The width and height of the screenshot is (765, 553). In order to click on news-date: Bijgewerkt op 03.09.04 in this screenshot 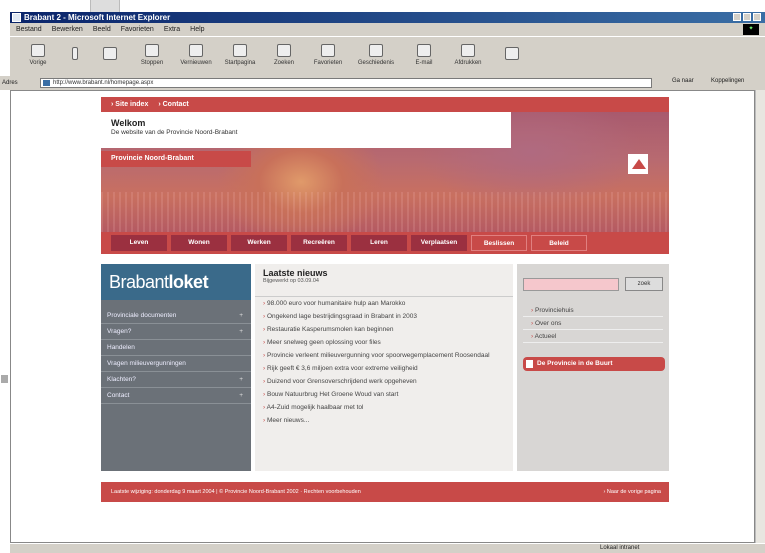, I will do `click(291, 281)`.